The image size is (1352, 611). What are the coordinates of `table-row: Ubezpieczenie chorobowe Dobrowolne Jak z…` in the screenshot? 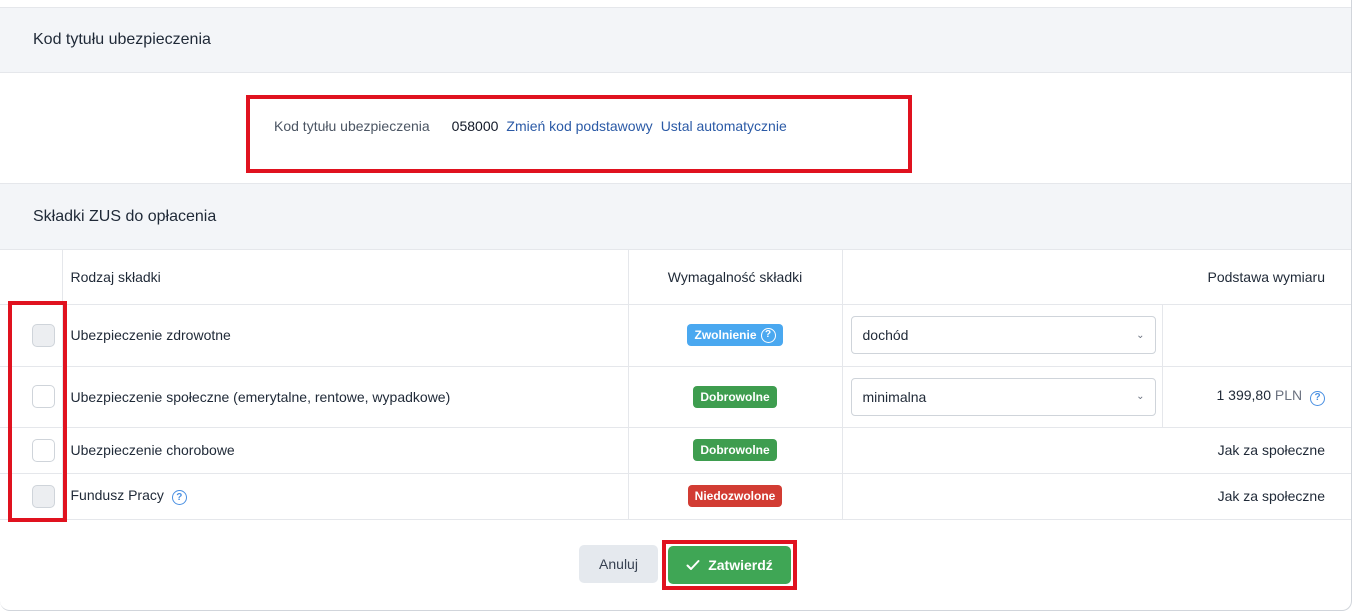 It's located at (675, 450).